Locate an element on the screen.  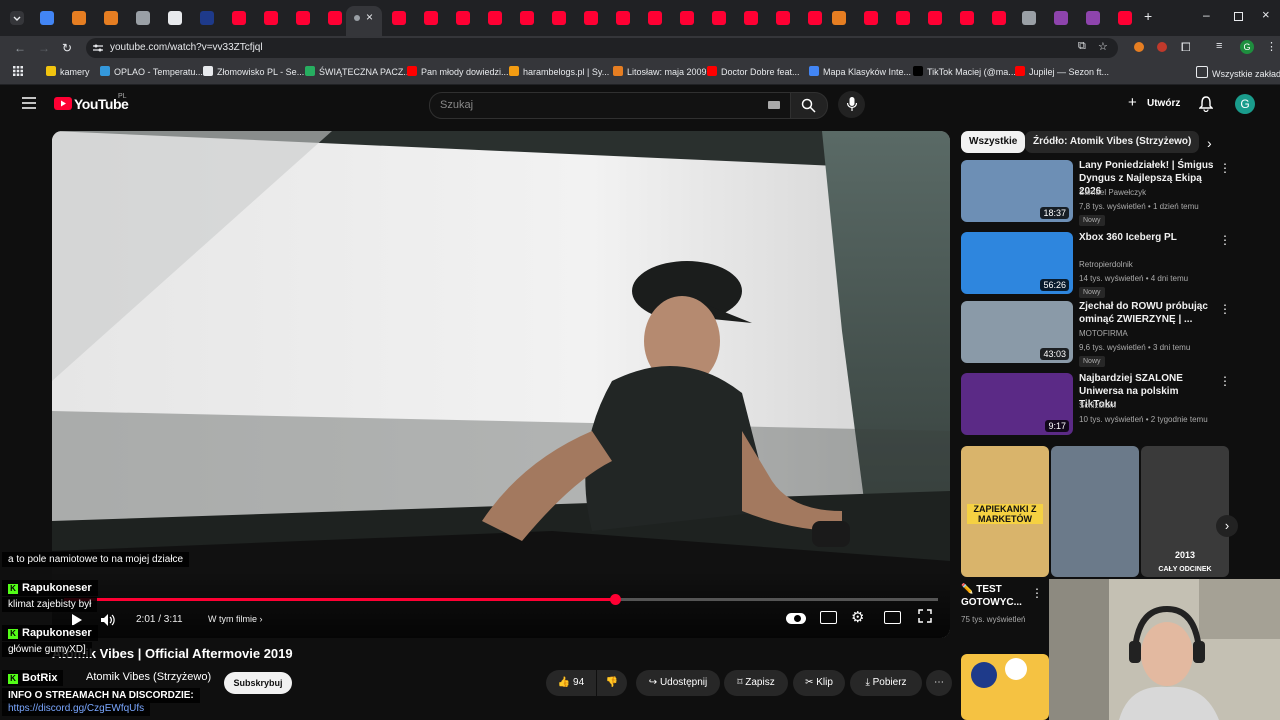
share-button: ↪ Udostępnij is located at coordinates (678, 683).